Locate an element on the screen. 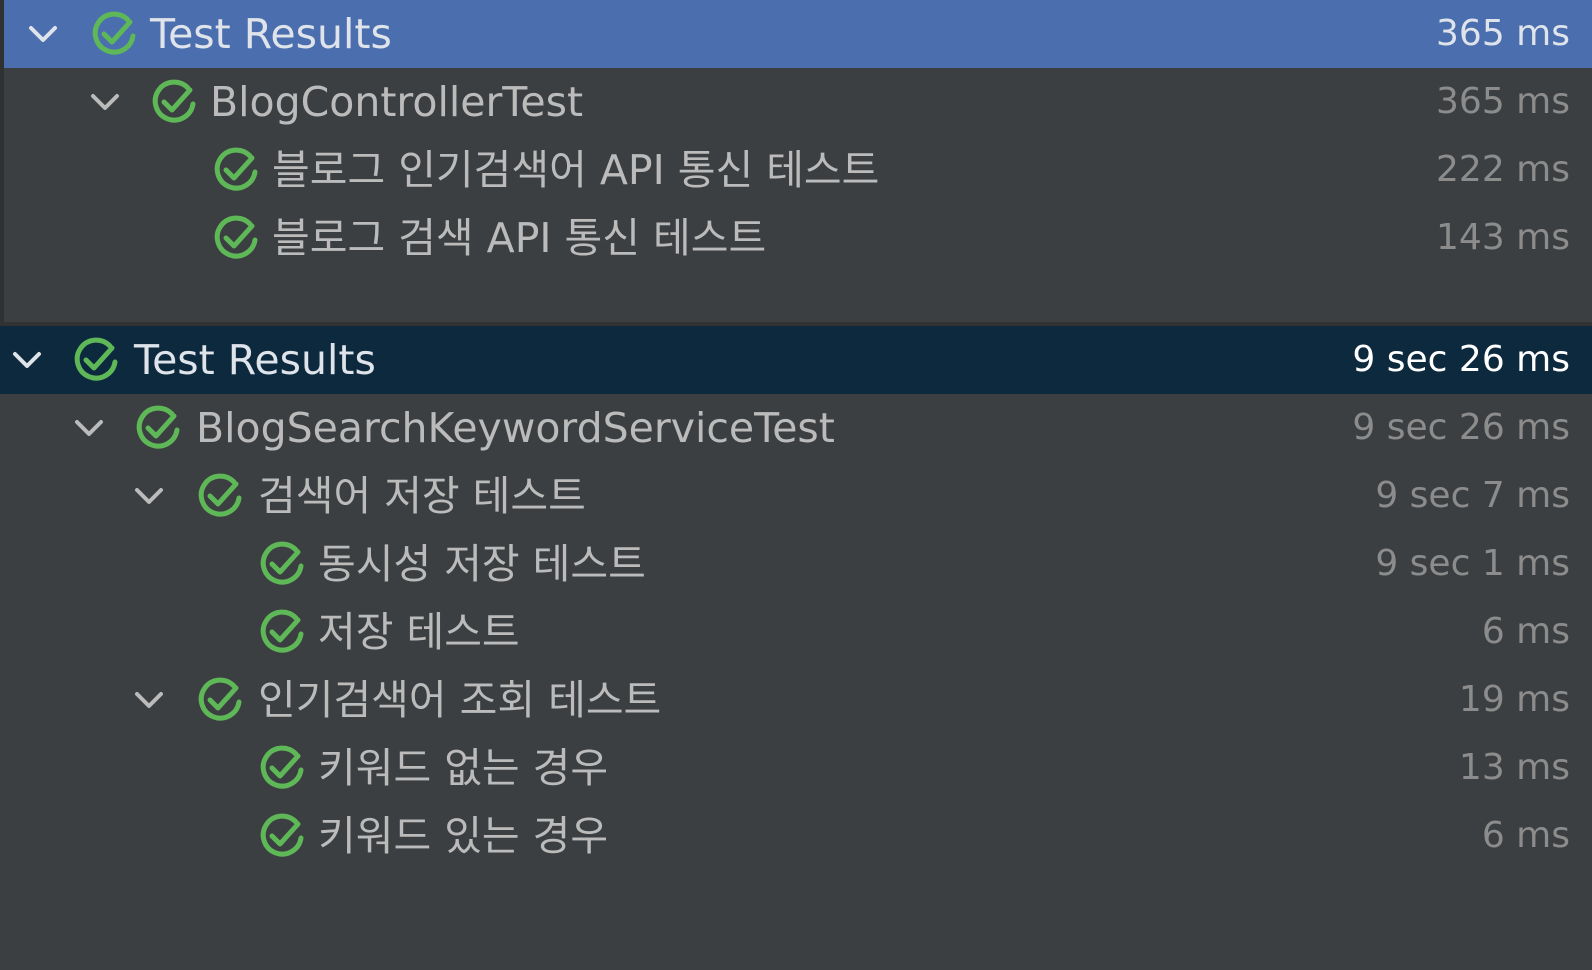  tree-row-label: 키워드 없는 경우 is located at coordinates (463, 768).